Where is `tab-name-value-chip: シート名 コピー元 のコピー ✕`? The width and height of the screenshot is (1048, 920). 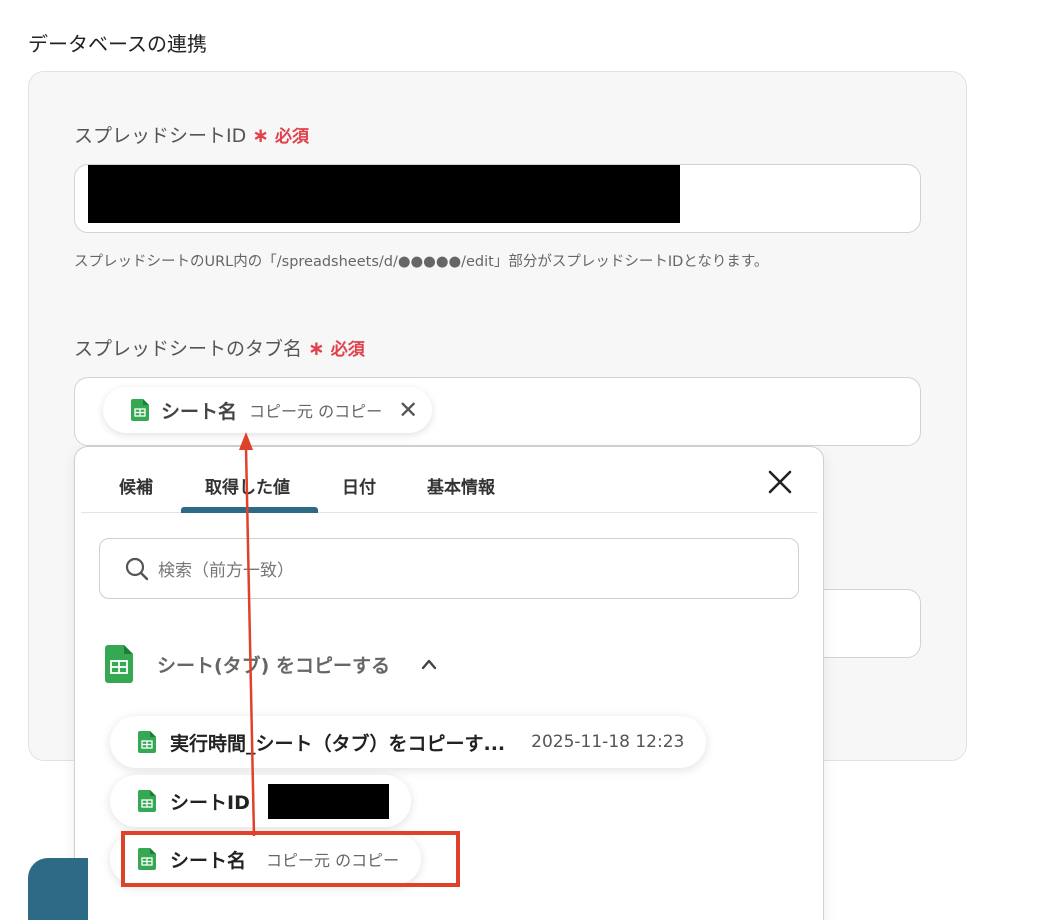 tab-name-value-chip: シート名 コピー元 のコピー ✕ is located at coordinates (268, 410).